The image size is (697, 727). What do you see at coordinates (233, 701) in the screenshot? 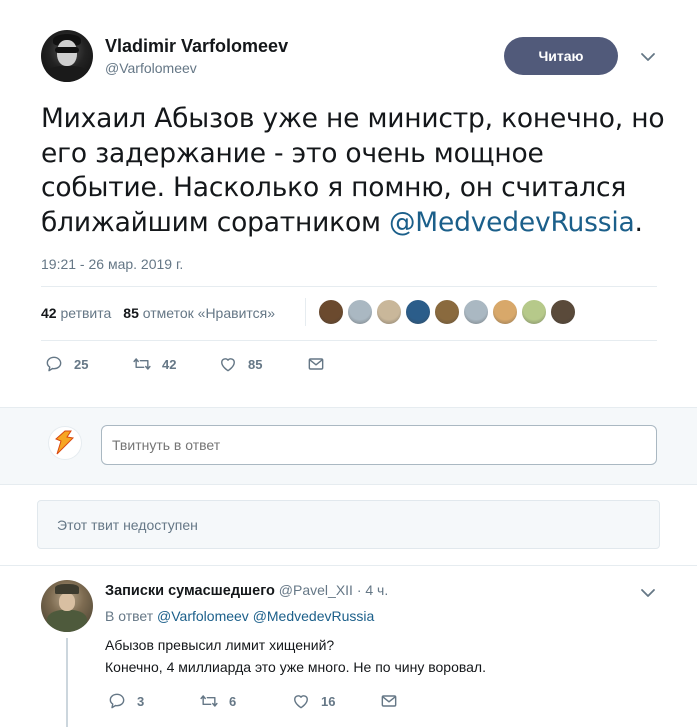
I see `retweet-count: 6` at bounding box center [233, 701].